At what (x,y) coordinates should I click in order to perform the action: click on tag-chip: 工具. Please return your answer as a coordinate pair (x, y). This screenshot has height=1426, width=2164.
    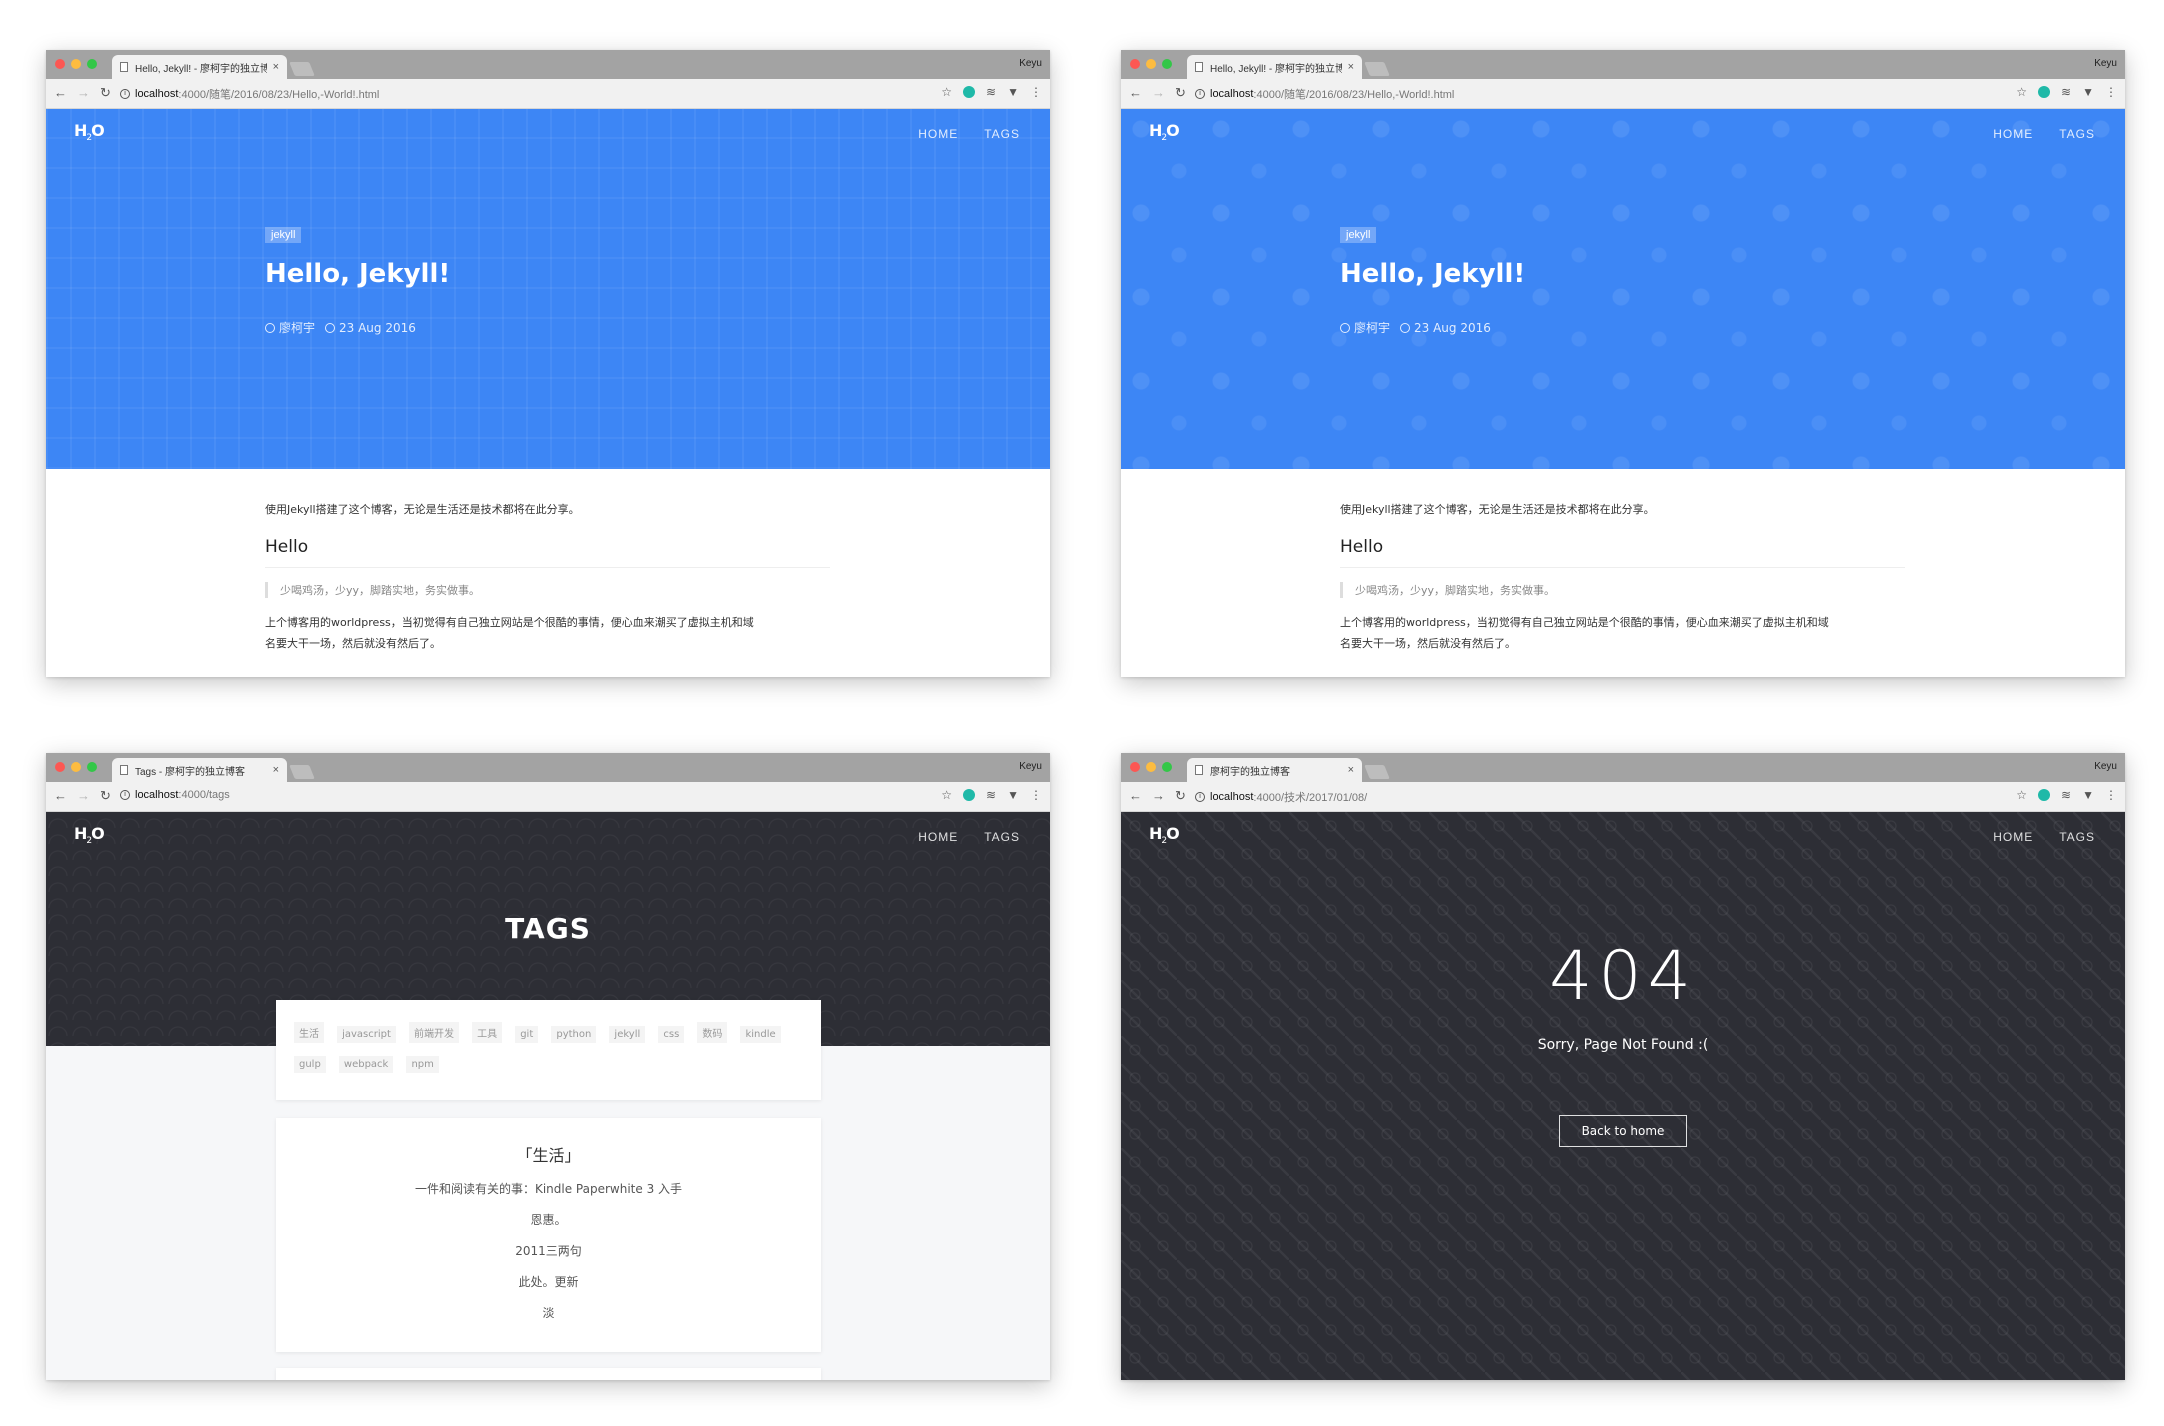
    Looking at the image, I should click on (487, 1032).